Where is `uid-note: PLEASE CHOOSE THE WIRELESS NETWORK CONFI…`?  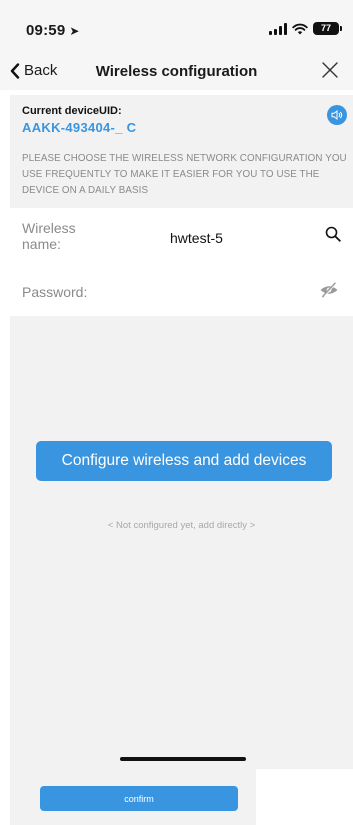 uid-note: PLEASE CHOOSE THE WIRELESS NETWORK CONFI… is located at coordinates (184, 174).